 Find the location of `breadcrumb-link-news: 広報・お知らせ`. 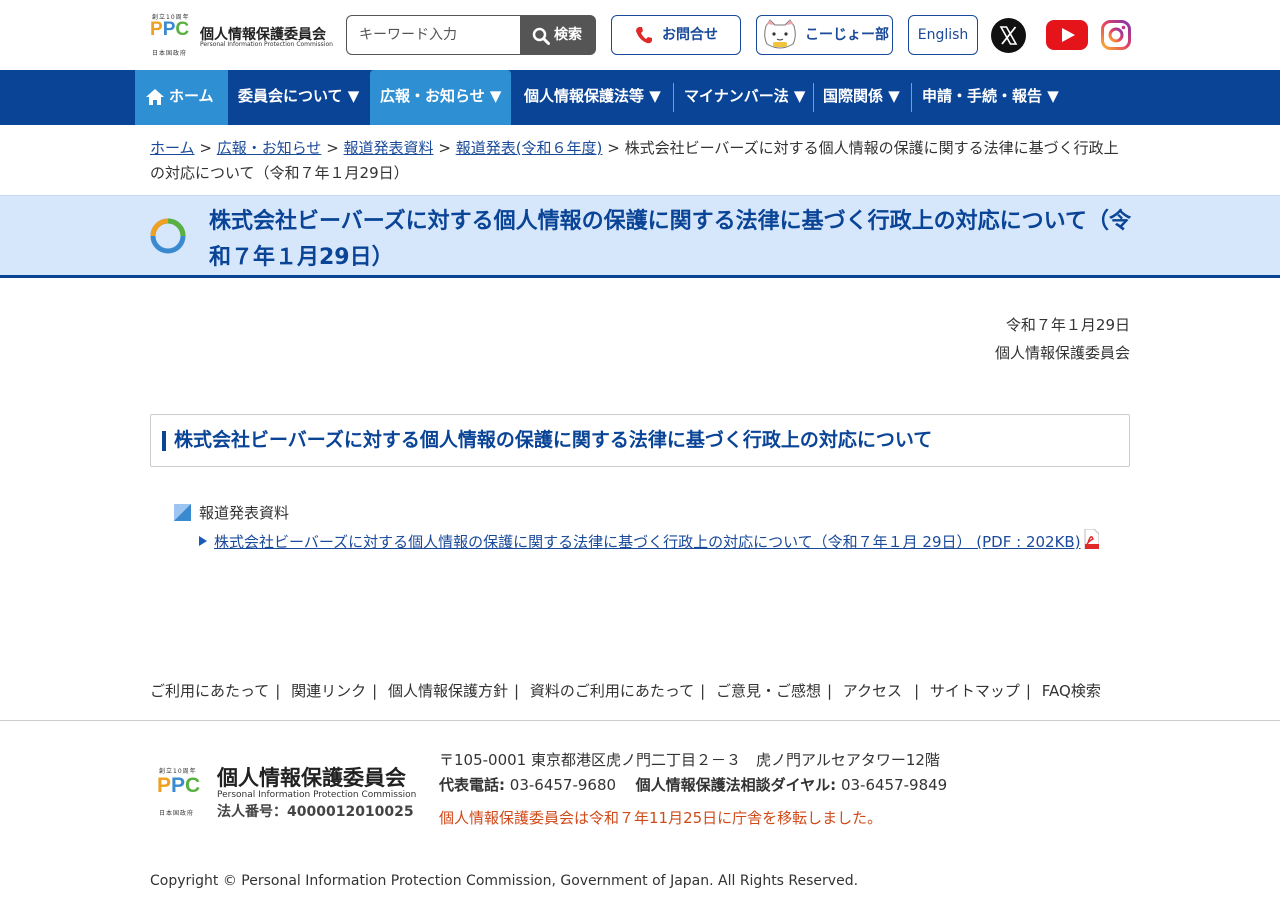

breadcrumb-link-news: 広報・お知らせ is located at coordinates (269, 148).